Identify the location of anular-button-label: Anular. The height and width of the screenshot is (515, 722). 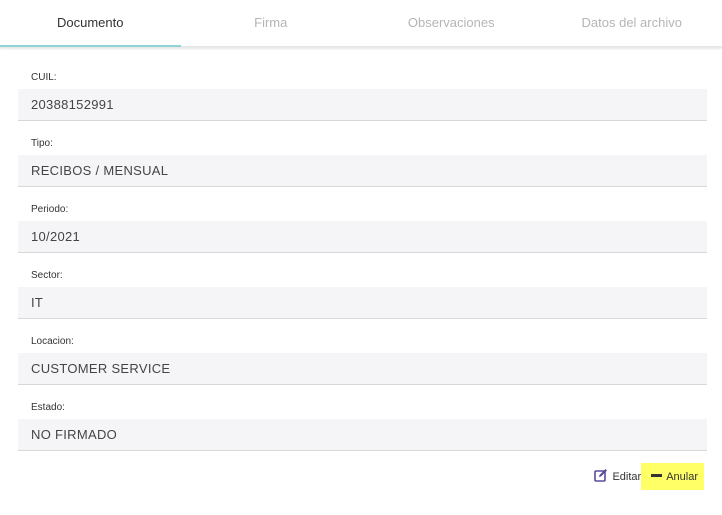
(682, 476).